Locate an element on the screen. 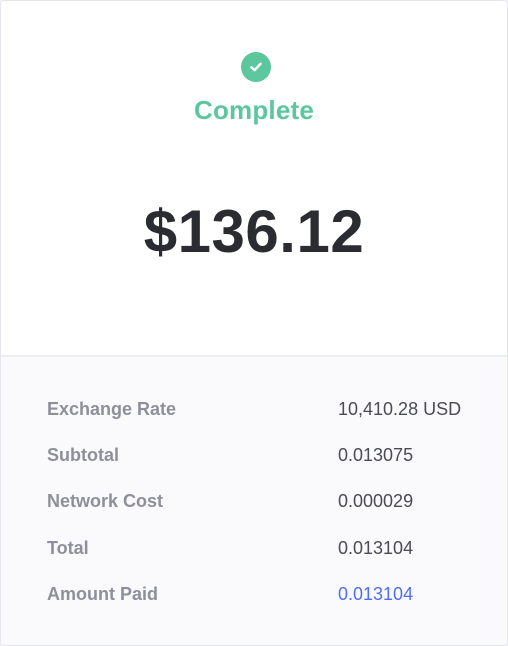  detail-value: 10,410.28 USD is located at coordinates (400, 409).